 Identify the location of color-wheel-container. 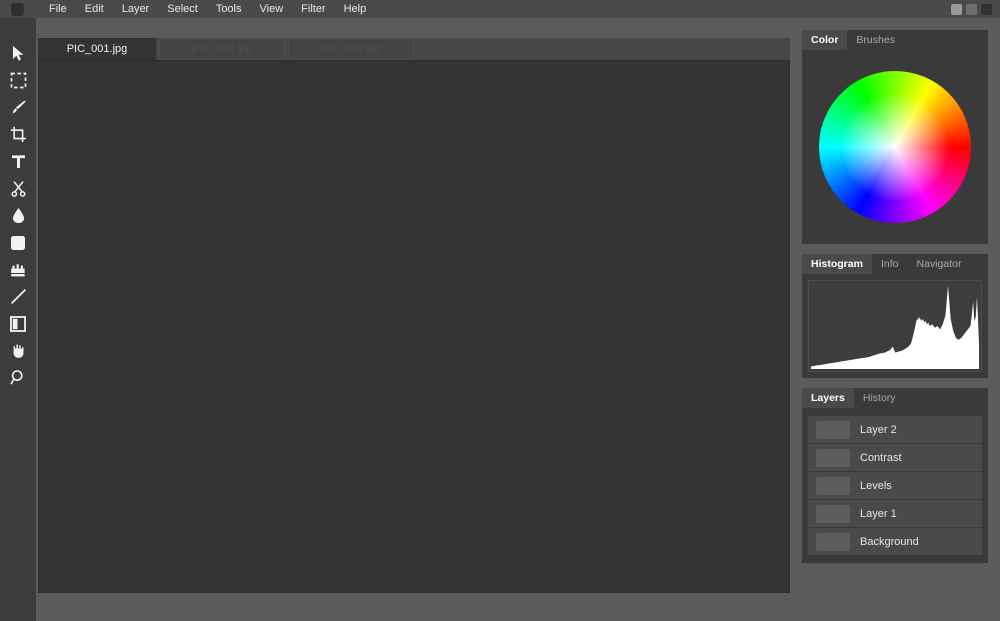
(895, 147).